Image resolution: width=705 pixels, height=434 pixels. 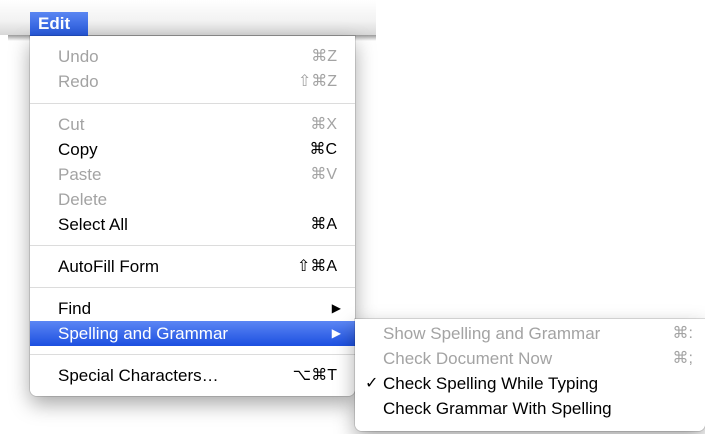 I want to click on menu-item-show-spelling-and-grammar: Show Spelling and Grammar ⌘:, so click(x=530, y=333).